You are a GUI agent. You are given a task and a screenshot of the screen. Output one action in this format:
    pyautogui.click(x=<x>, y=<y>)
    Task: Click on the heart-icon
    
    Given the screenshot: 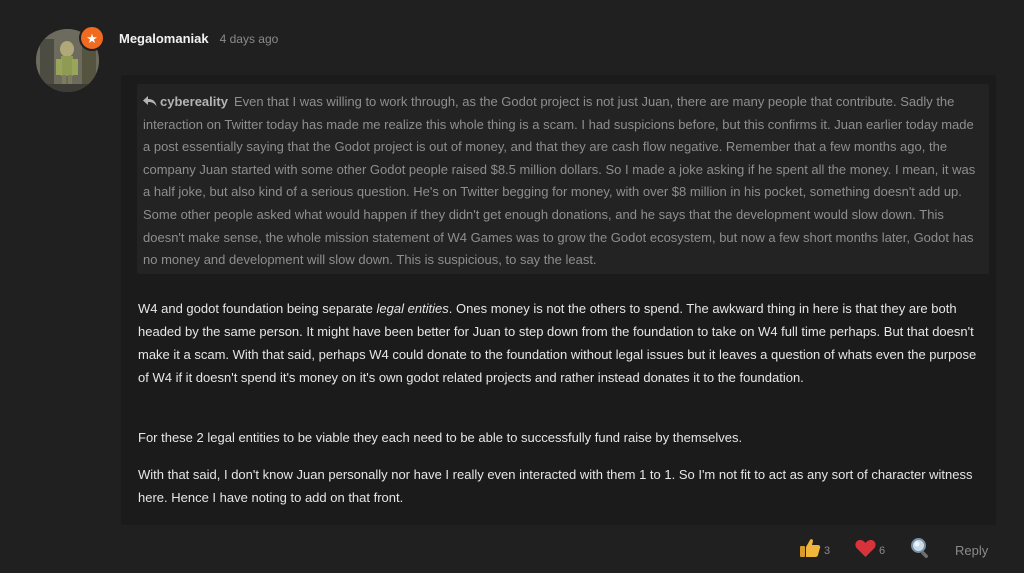 What is the action you would take?
    pyautogui.click(x=865, y=548)
    